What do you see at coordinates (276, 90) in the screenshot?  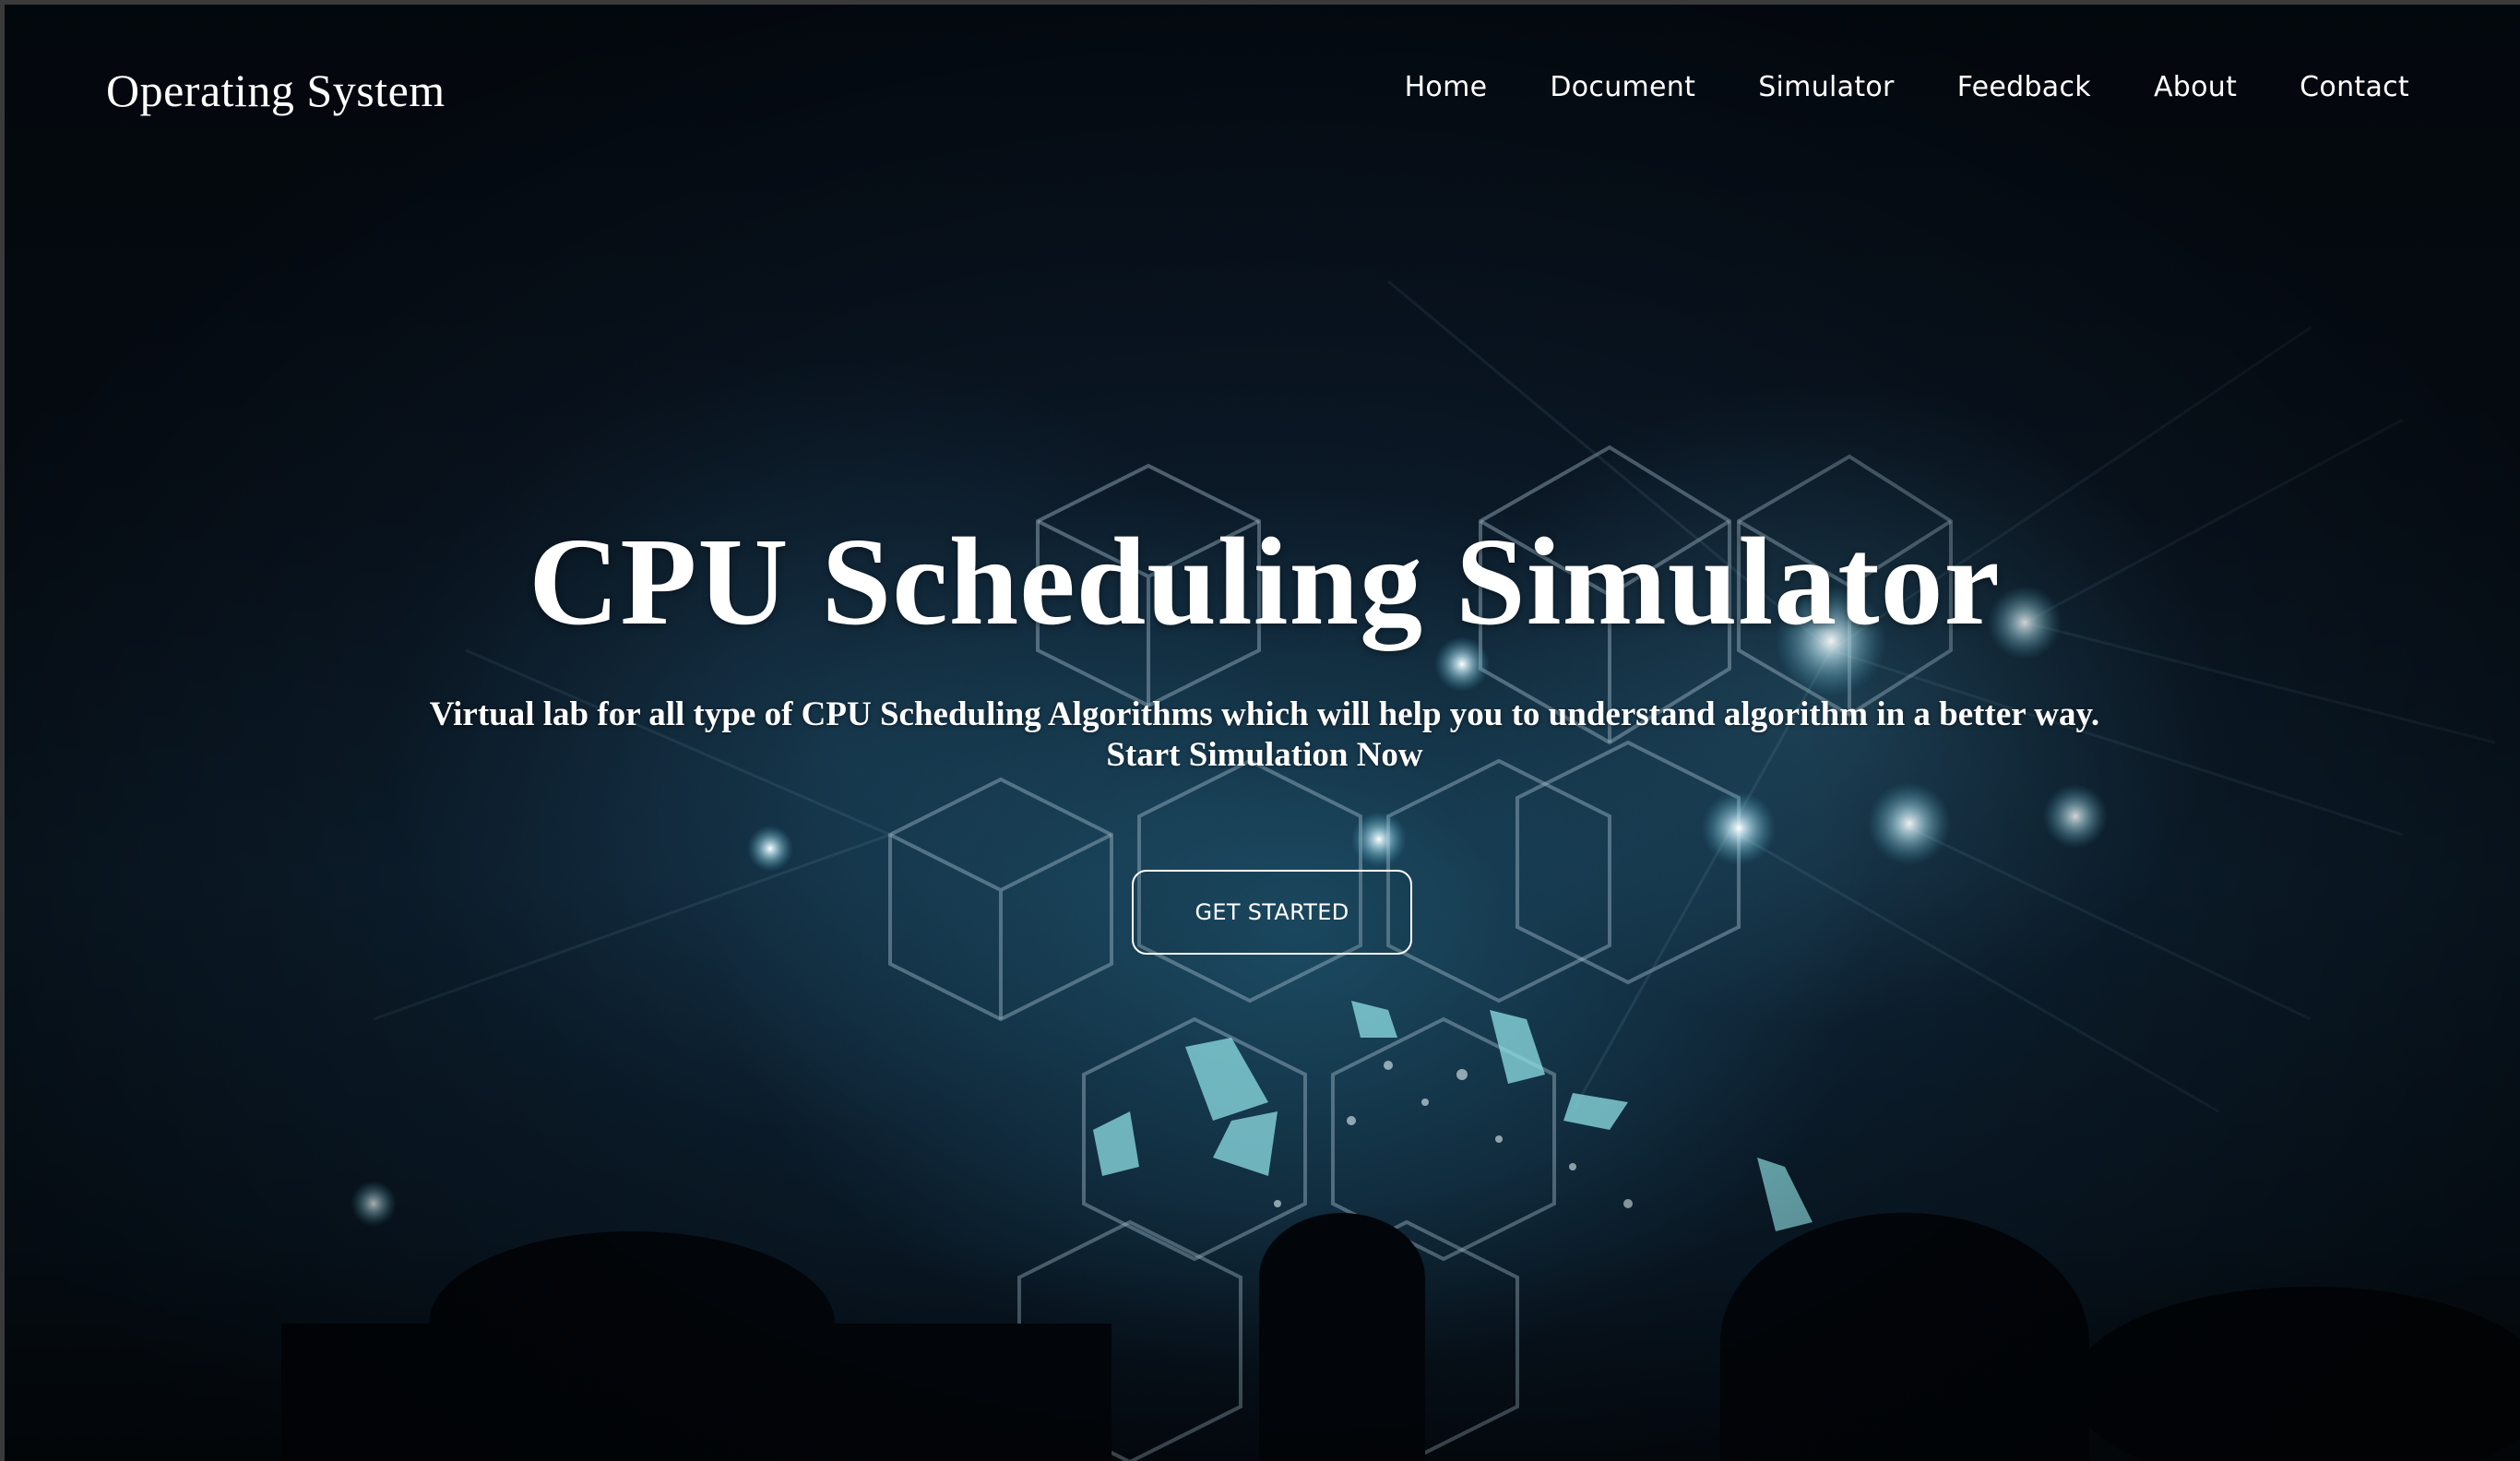 I see `site-brand: Operating System` at bounding box center [276, 90].